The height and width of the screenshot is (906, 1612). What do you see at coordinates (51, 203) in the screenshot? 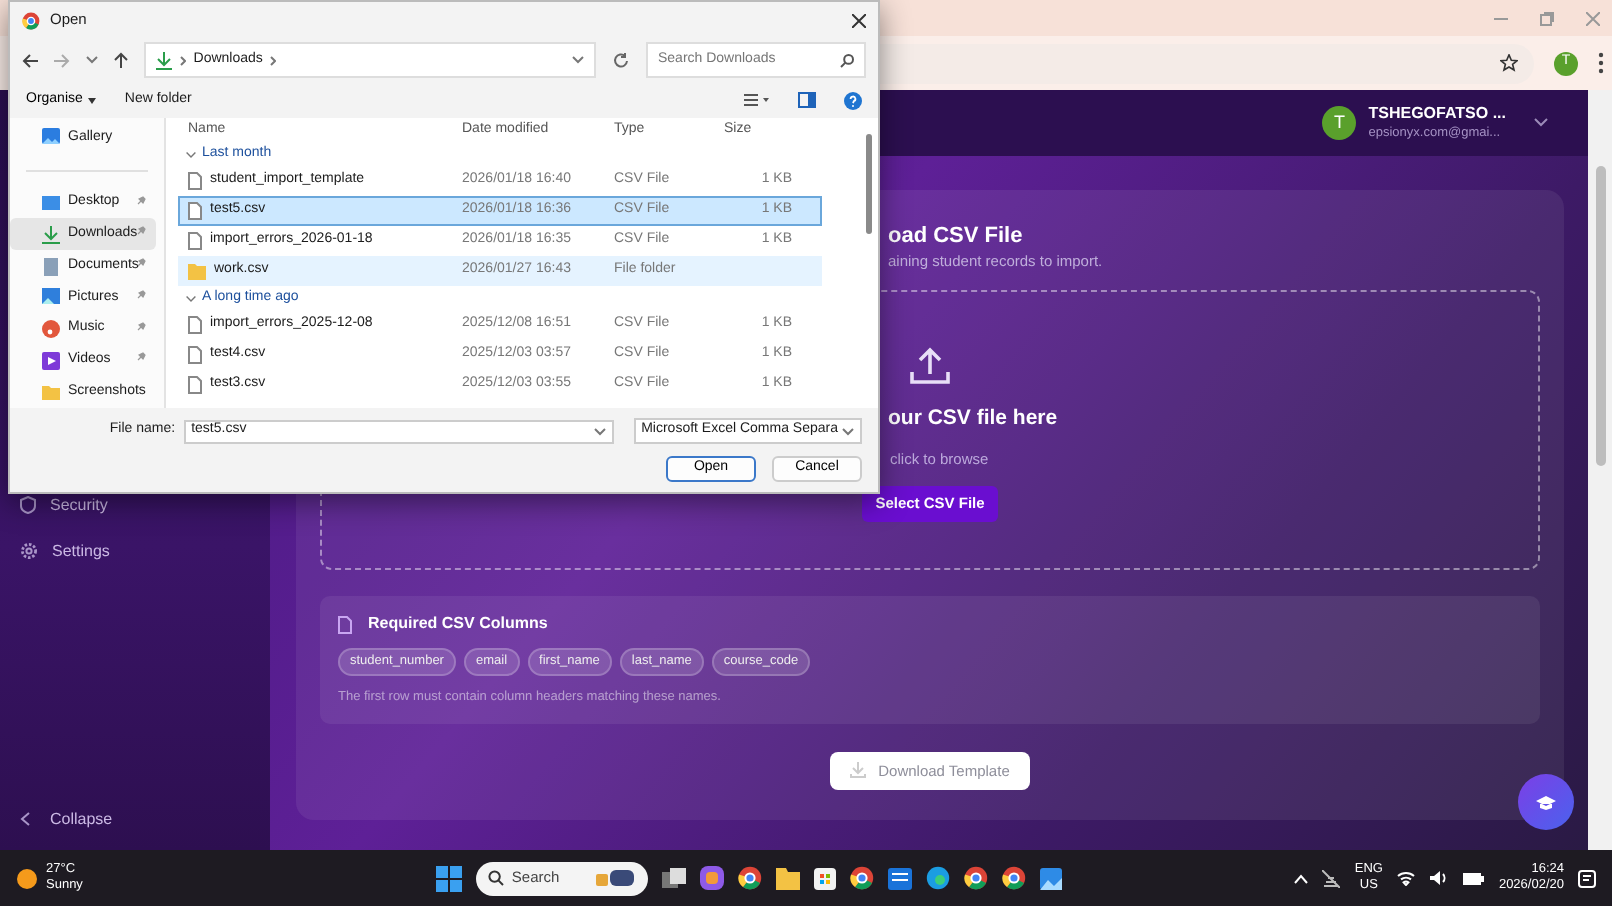
I see `desktop-icon` at bounding box center [51, 203].